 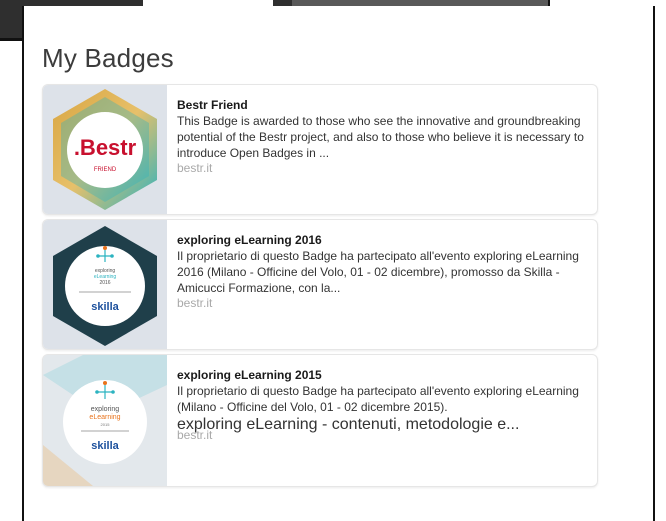 I want to click on badge-title: Bestr Friend, so click(x=382, y=105).